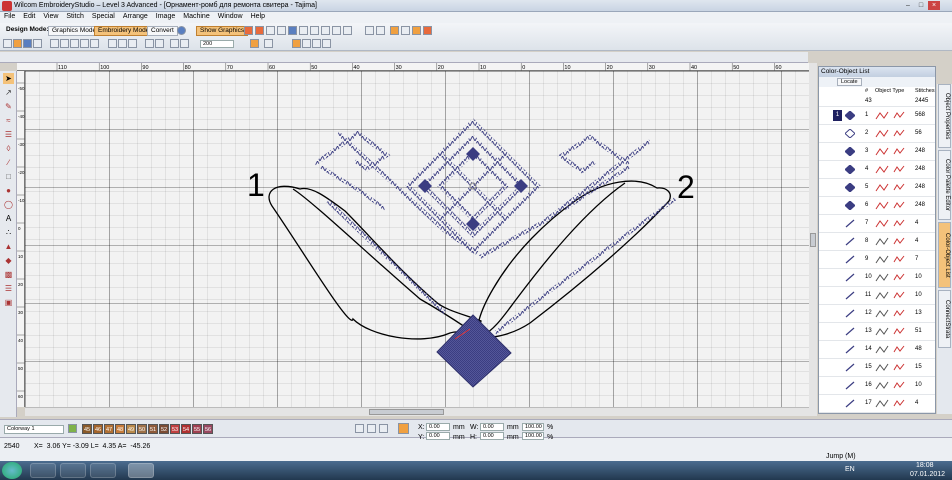  Describe the element at coordinates (98, 429) in the screenshot. I see `color-swatch: 46` at that location.